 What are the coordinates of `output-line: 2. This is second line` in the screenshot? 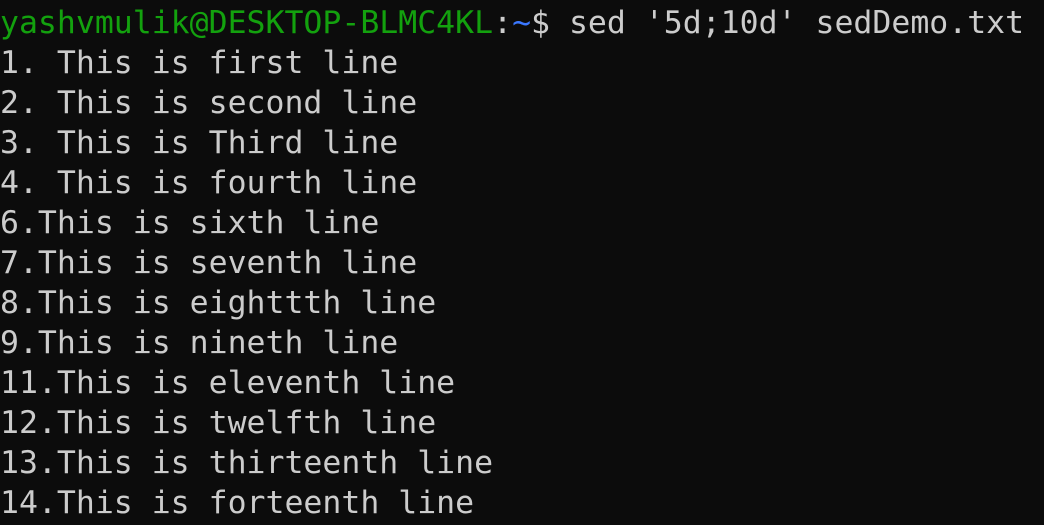 It's located at (209, 103).